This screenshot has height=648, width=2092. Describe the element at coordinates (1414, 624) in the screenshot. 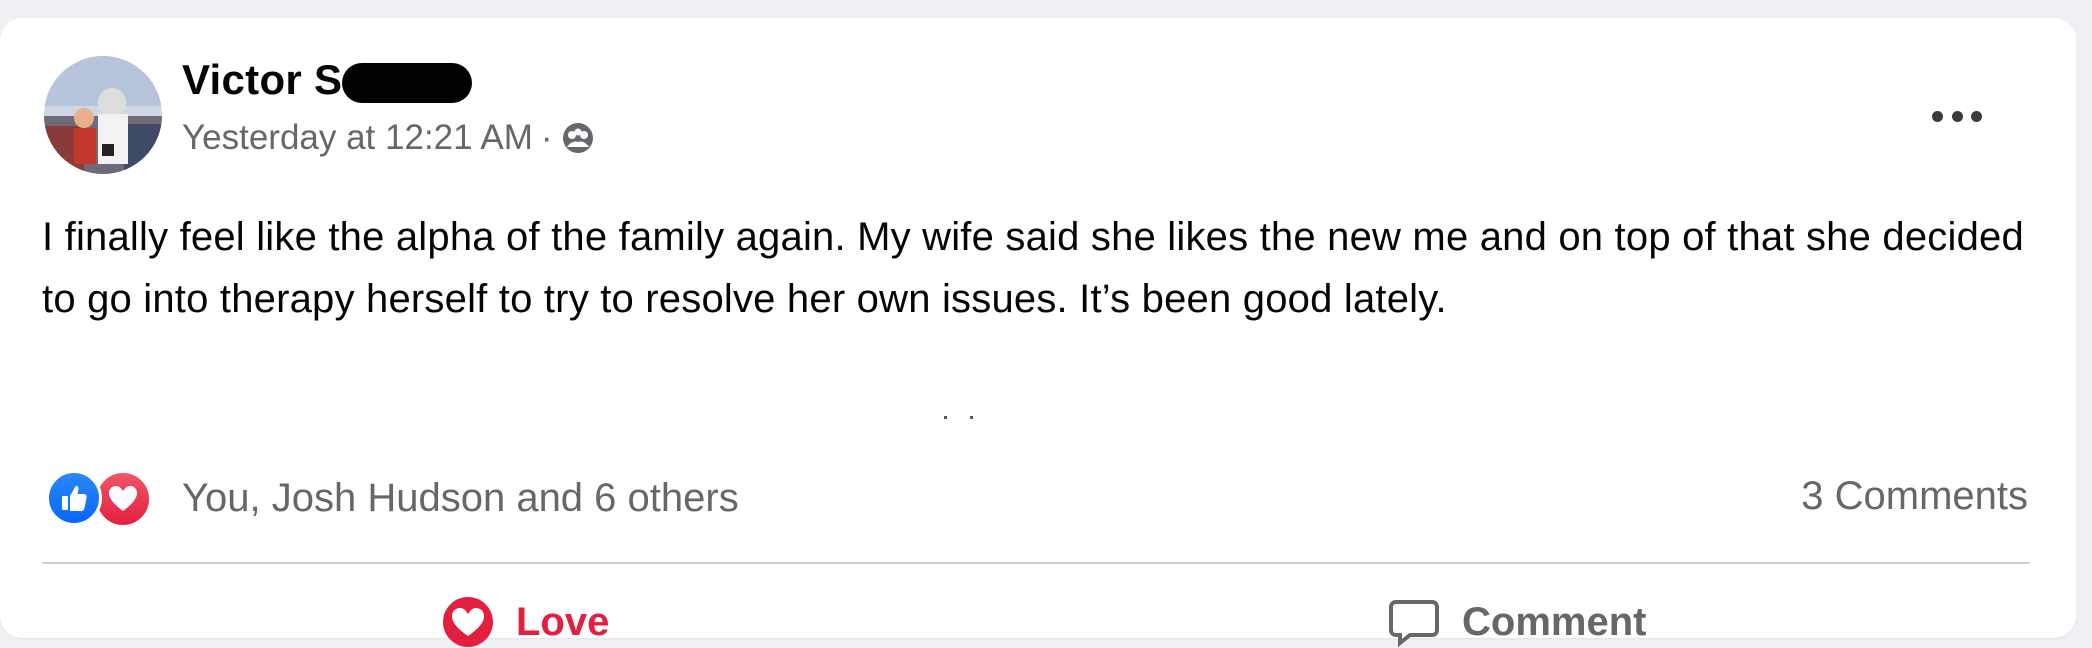

I see `comment-icon` at that location.